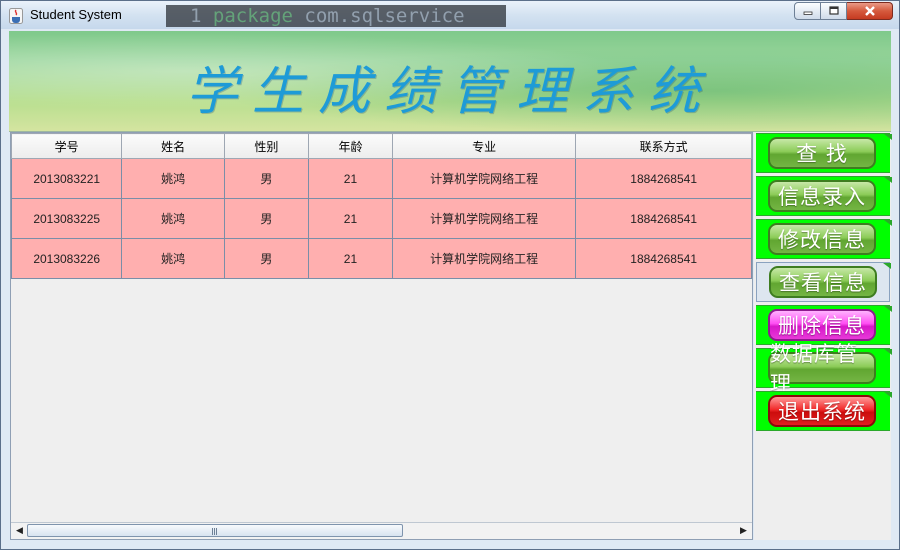  I want to click on column-header-gender: 性别, so click(266, 146).